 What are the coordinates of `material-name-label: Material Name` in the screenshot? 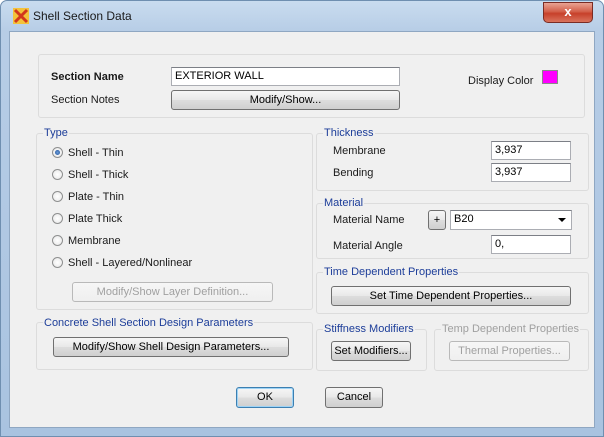 It's located at (369, 220).